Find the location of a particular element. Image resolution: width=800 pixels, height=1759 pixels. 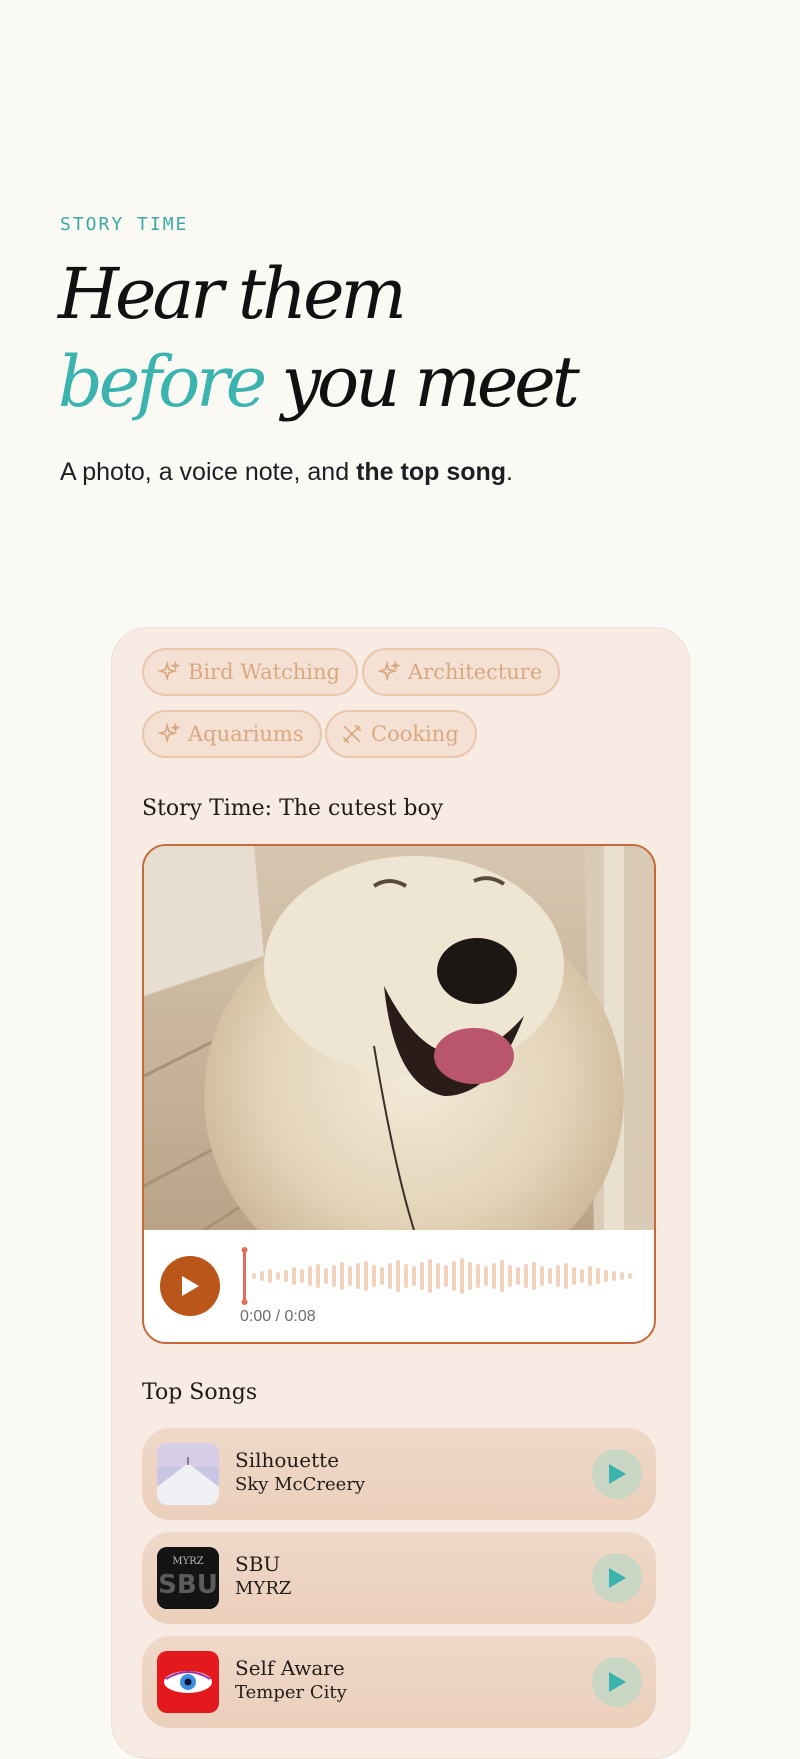

album-art-label-main: SBU is located at coordinates (188, 1585).